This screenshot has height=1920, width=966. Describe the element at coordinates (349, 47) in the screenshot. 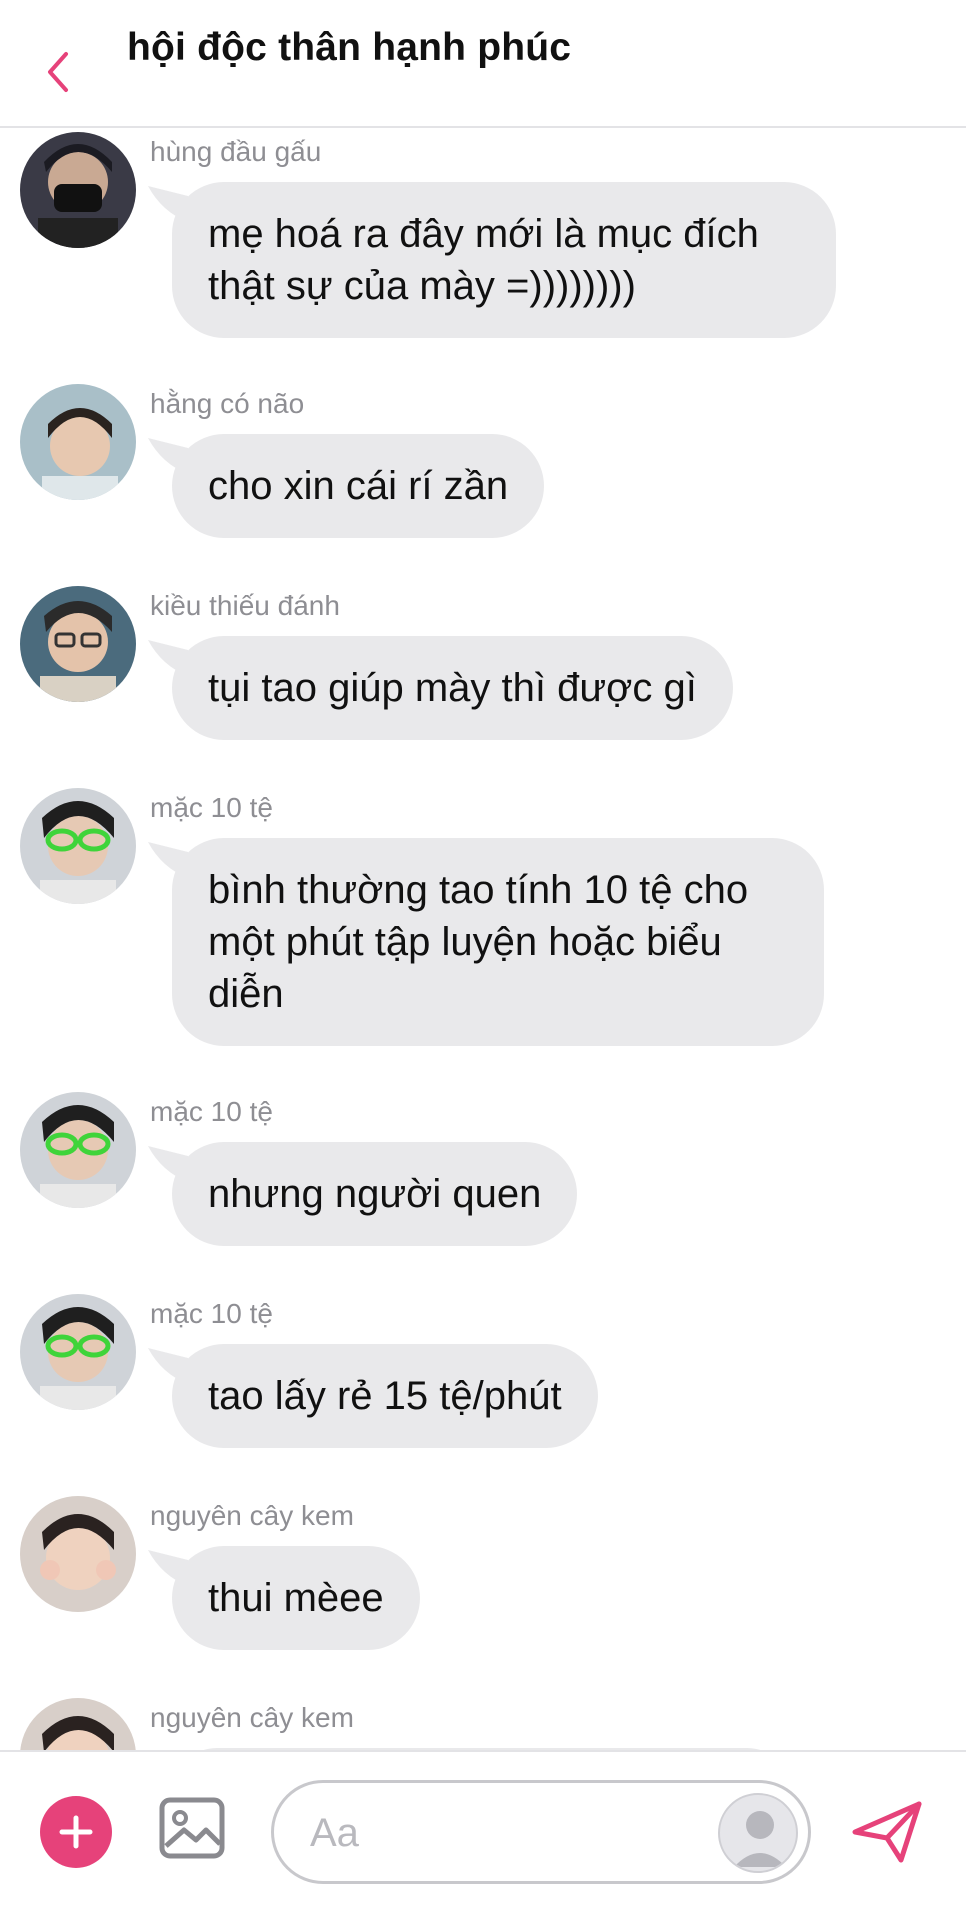

I see `chat-title: hội độc thân hạnh phúc` at that location.